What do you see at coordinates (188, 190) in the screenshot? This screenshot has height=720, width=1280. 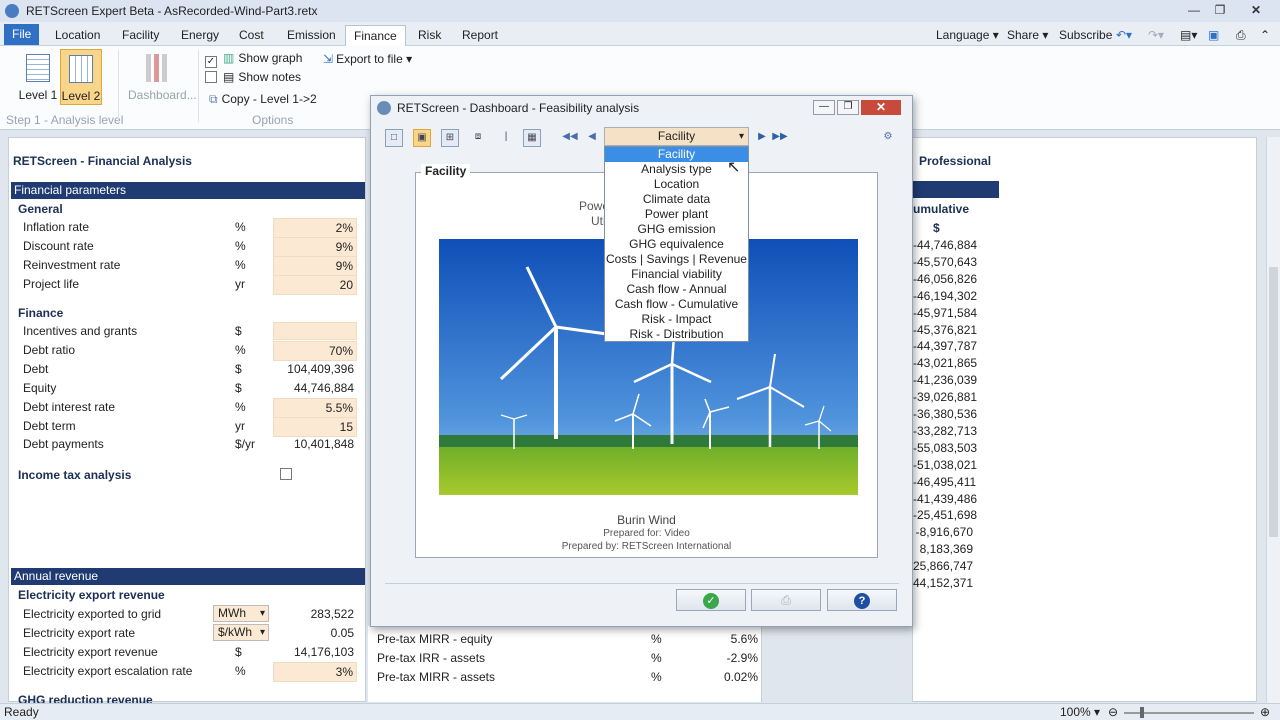 I see `section-header-financial-parameters: Financial parameters` at bounding box center [188, 190].